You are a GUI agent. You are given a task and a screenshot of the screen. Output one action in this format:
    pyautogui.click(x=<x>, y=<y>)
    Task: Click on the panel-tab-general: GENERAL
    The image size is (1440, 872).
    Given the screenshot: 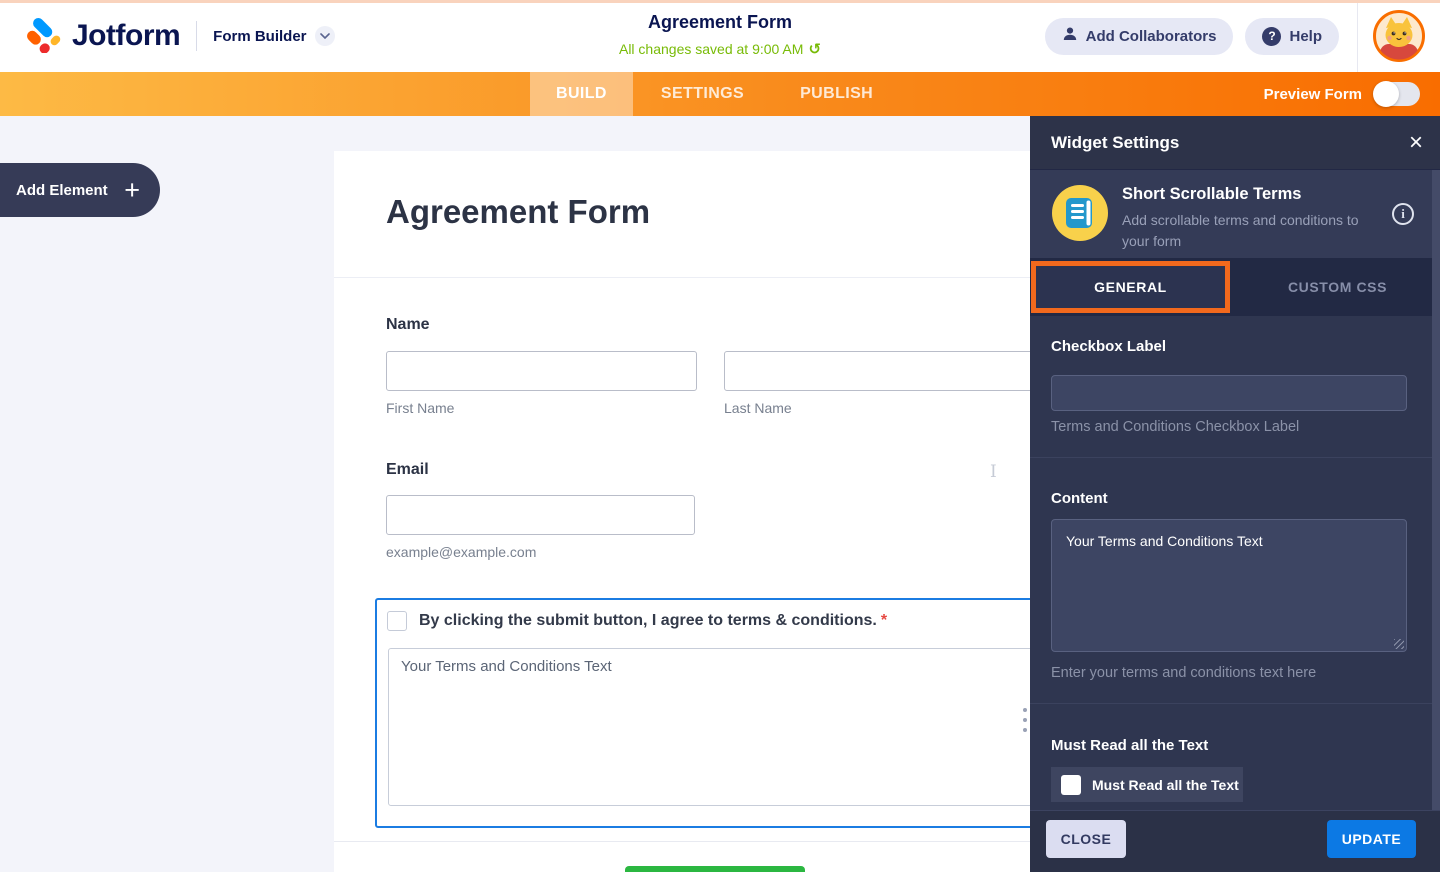 What is the action you would take?
    pyautogui.click(x=1130, y=287)
    